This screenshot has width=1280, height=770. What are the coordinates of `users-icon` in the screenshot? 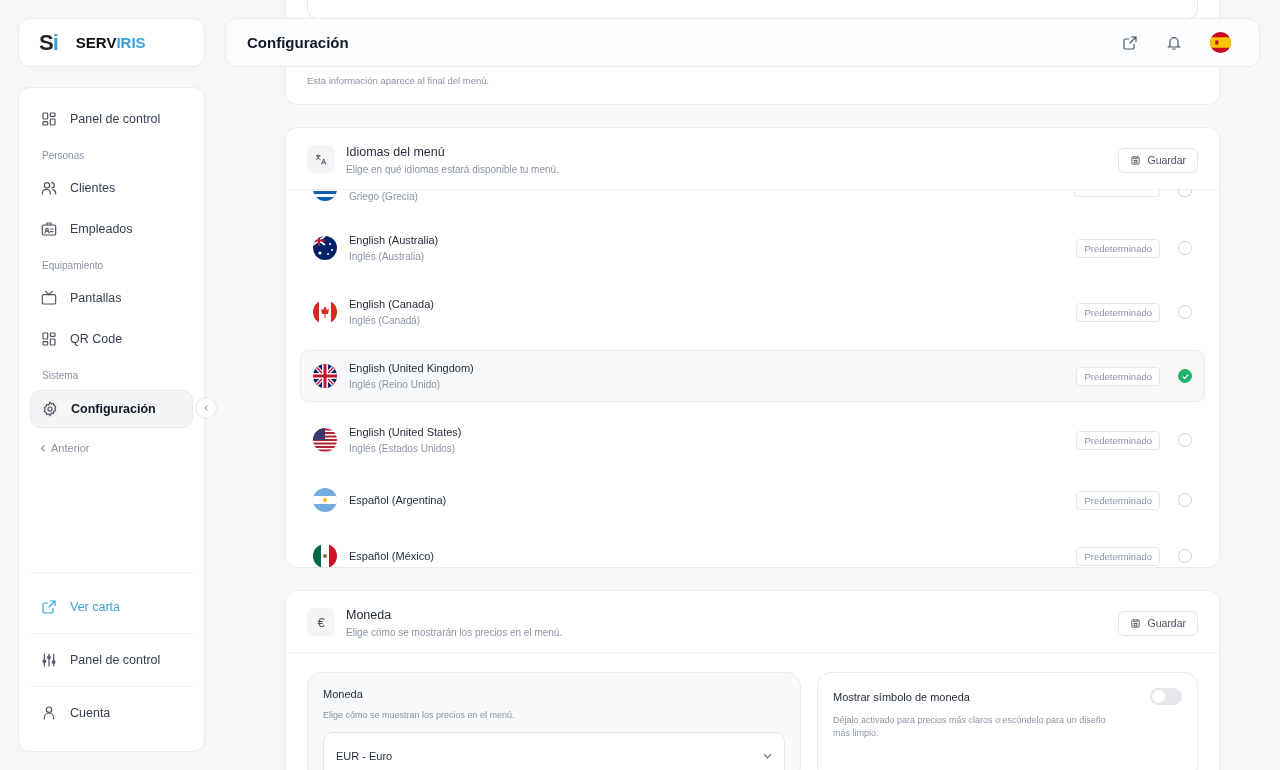 It's located at (49, 188).